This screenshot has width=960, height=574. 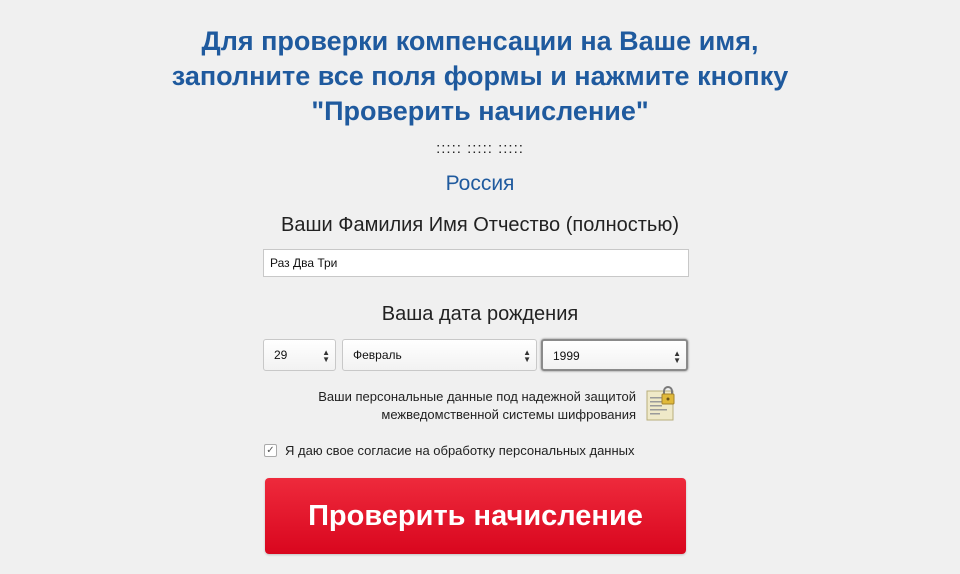 I want to click on fio-input, so click(x=476, y=263).